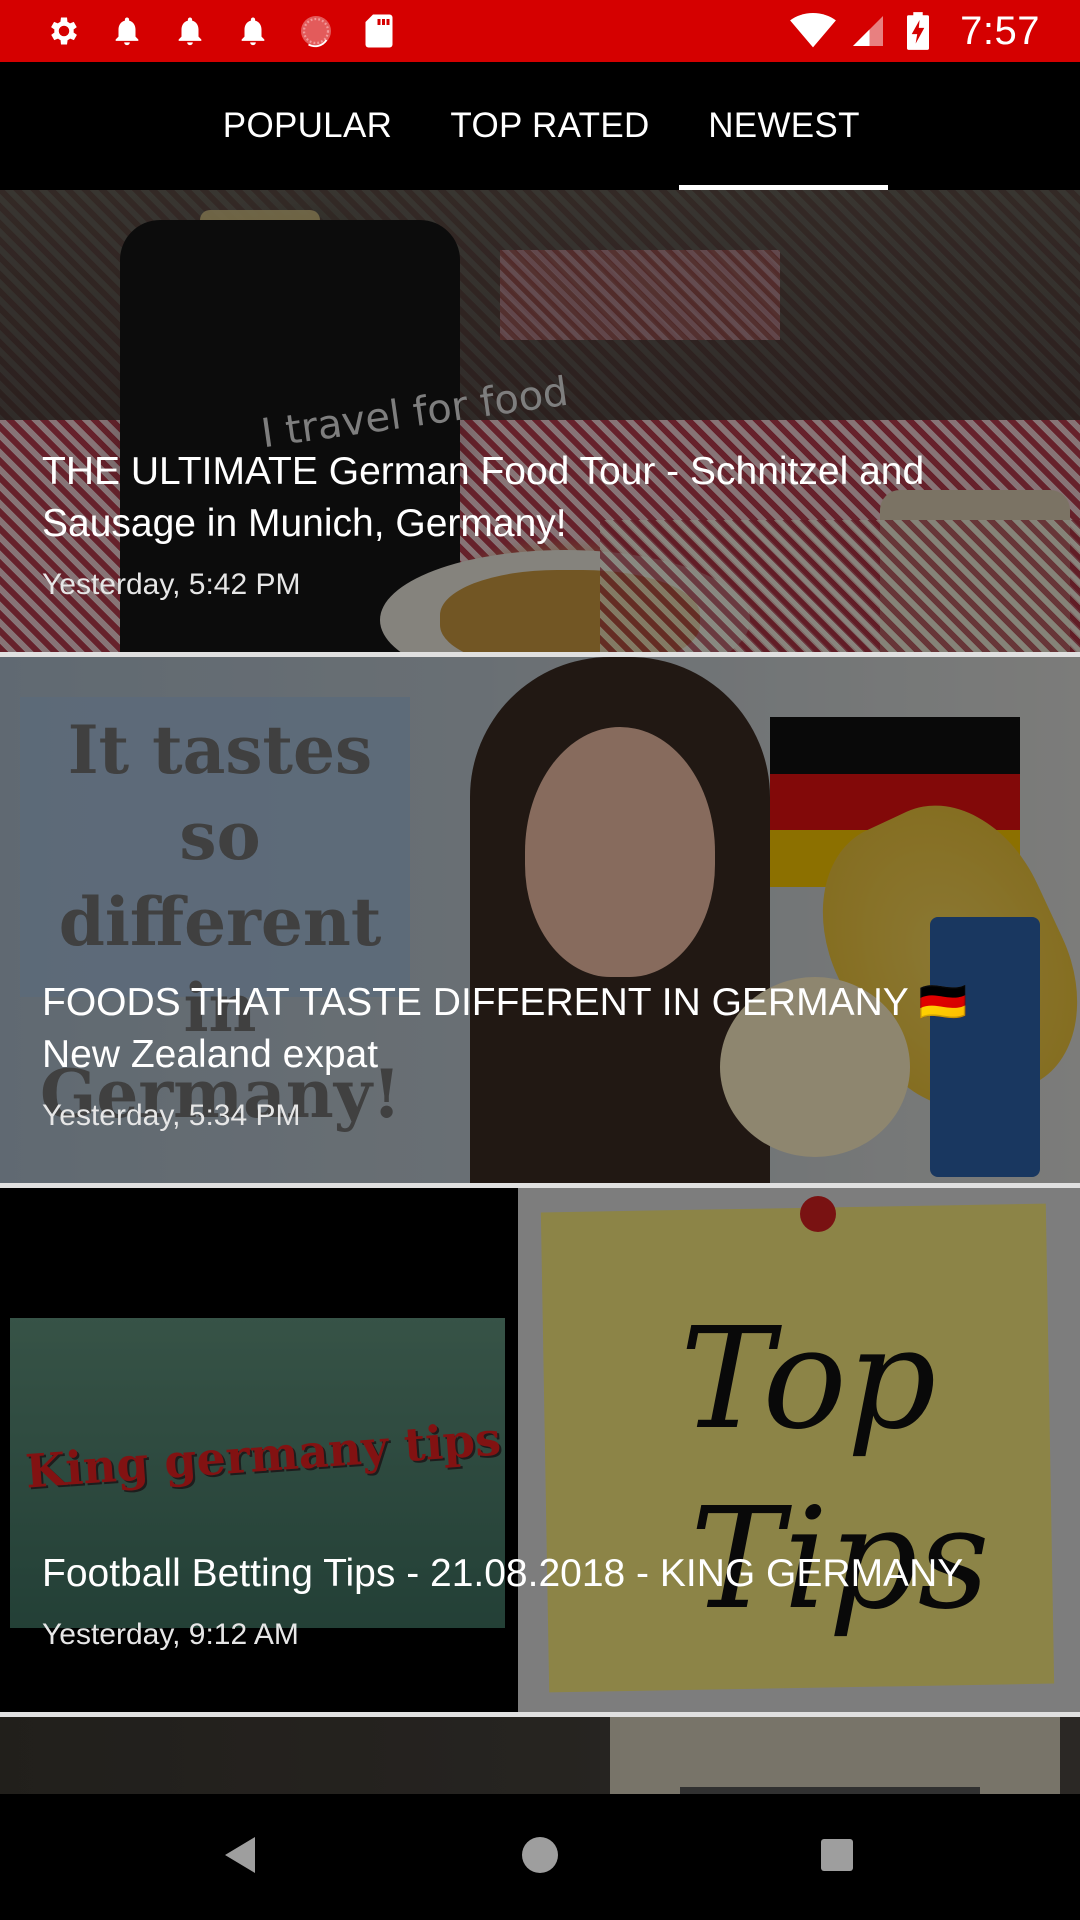 This screenshot has height=1920, width=1080. I want to click on tab-label: POPULAR, so click(307, 125).